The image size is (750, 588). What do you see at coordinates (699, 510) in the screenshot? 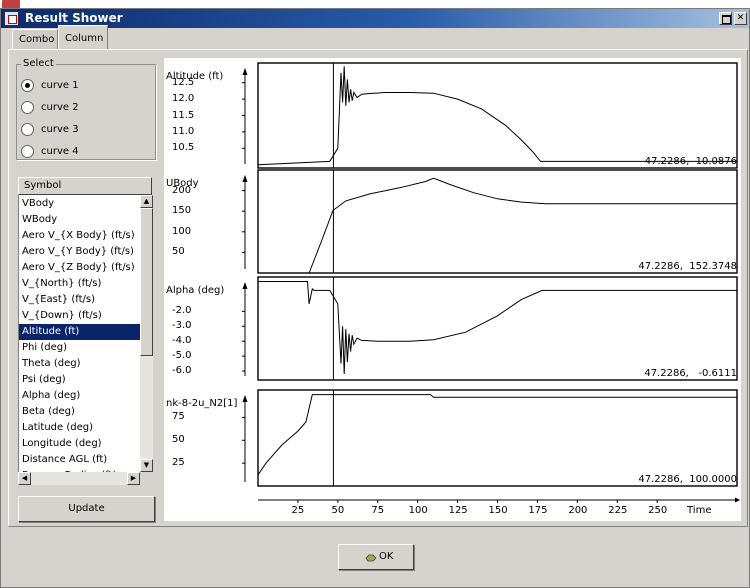
I see `x-axis-label: Time` at bounding box center [699, 510].